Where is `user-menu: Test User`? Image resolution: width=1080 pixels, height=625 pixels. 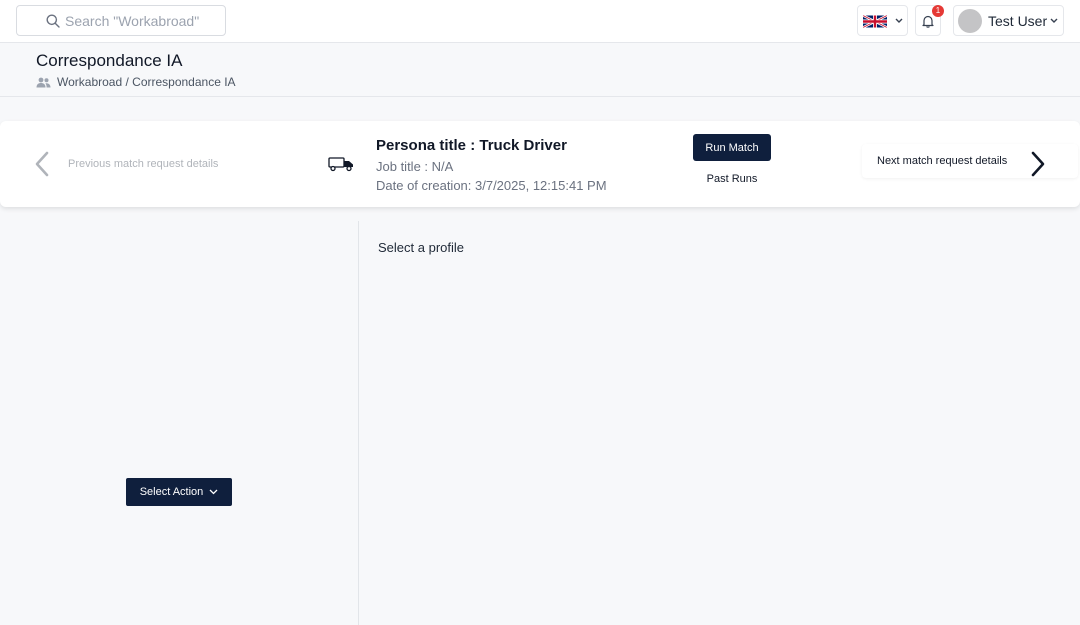
user-menu: Test User is located at coordinates (1008, 20).